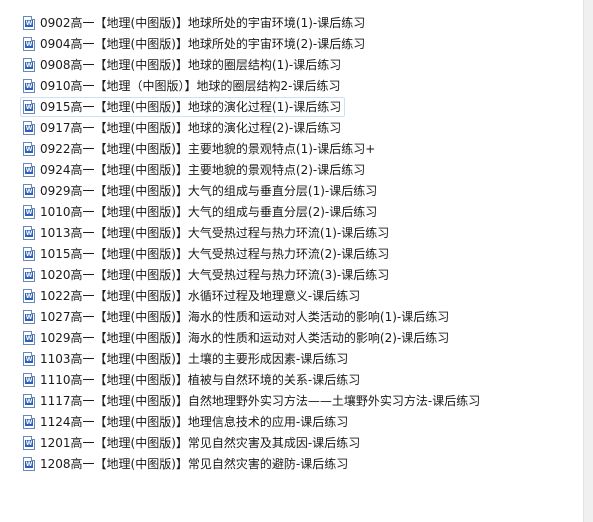 Image resolution: width=593 pixels, height=522 pixels. Describe the element at coordinates (215, 275) in the screenshot. I see `file-name: 1020高一【地理(中图版)】大气受热过程与热力环流(3)-课后练习` at that location.